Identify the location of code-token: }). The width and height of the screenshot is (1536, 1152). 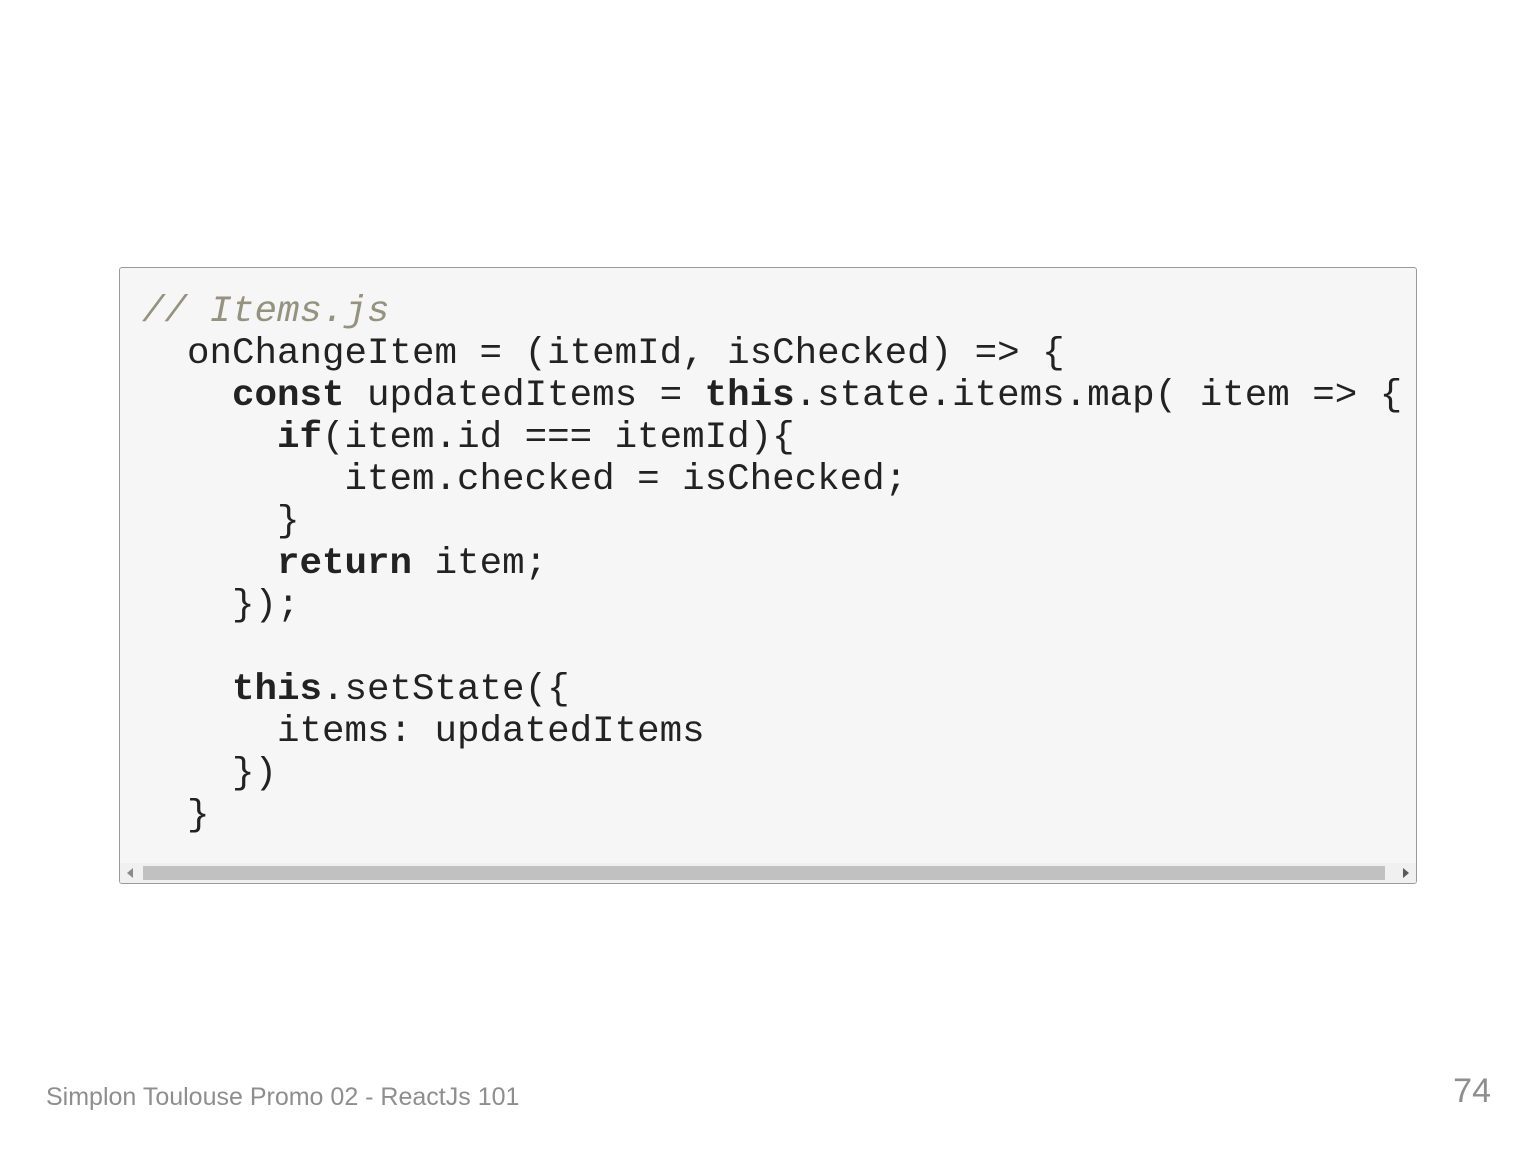
(210, 774).